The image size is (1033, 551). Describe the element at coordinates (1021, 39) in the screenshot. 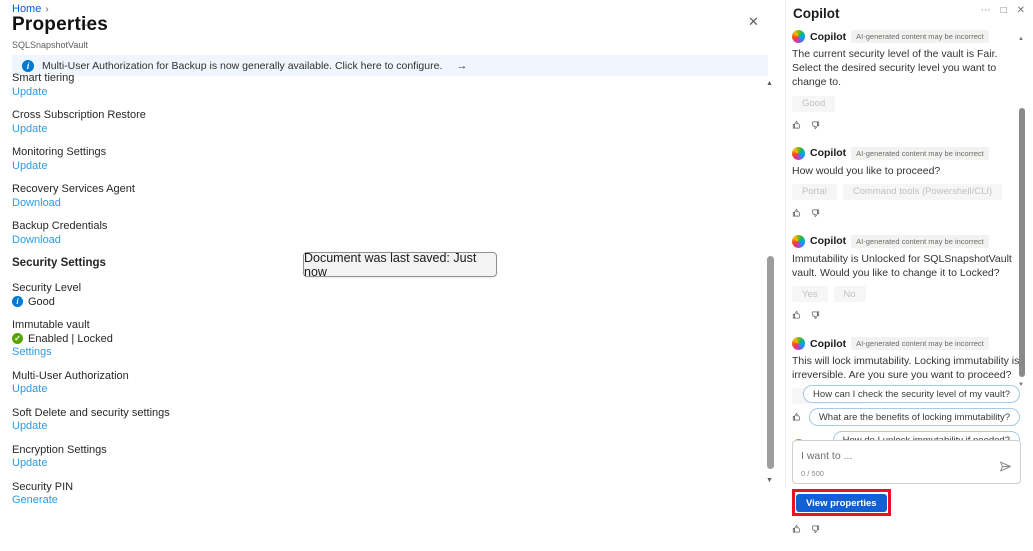

I see `copilot-scroll-up-icon: ▲` at that location.